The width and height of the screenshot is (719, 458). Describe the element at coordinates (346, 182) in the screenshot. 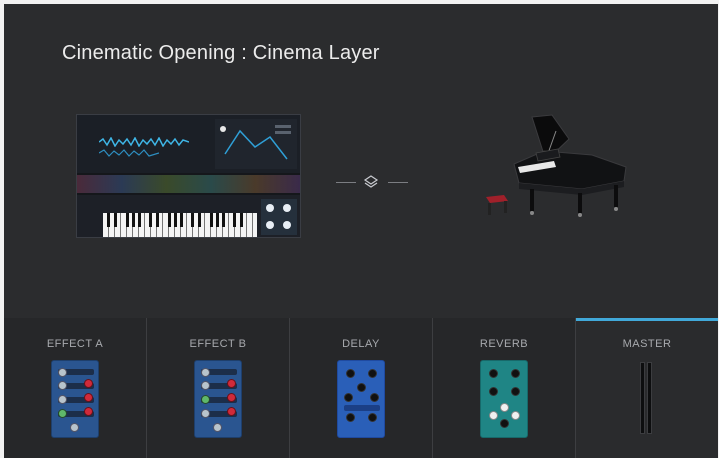

I see `link-line-left` at that location.